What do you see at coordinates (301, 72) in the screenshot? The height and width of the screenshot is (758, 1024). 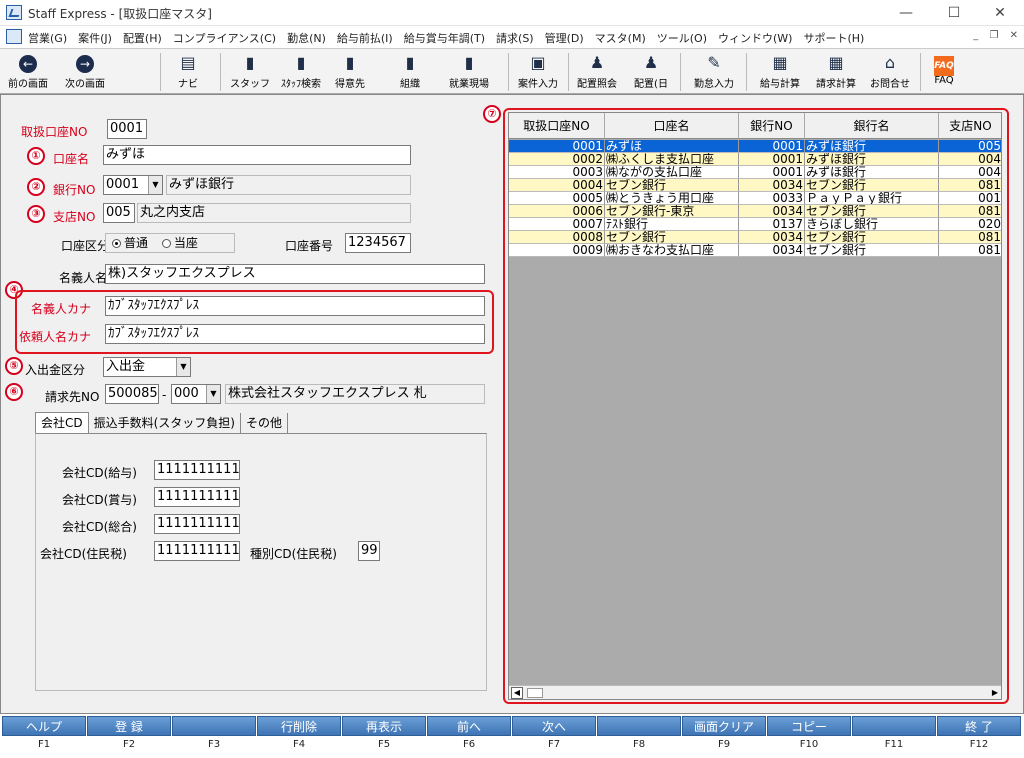 I see `staff-search-button: ▮ ｽﾀｯﾌ検索` at bounding box center [301, 72].